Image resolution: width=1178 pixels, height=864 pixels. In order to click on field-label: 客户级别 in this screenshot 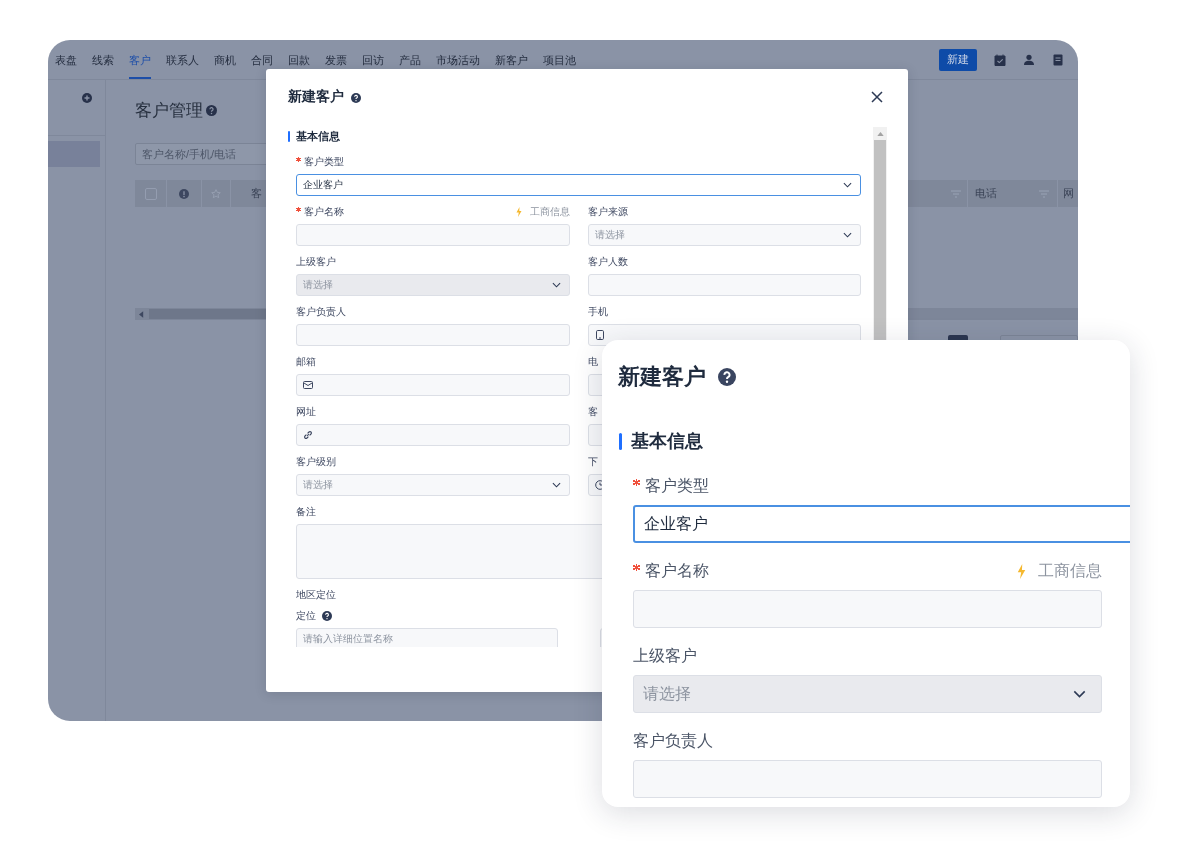, I will do `click(316, 462)`.